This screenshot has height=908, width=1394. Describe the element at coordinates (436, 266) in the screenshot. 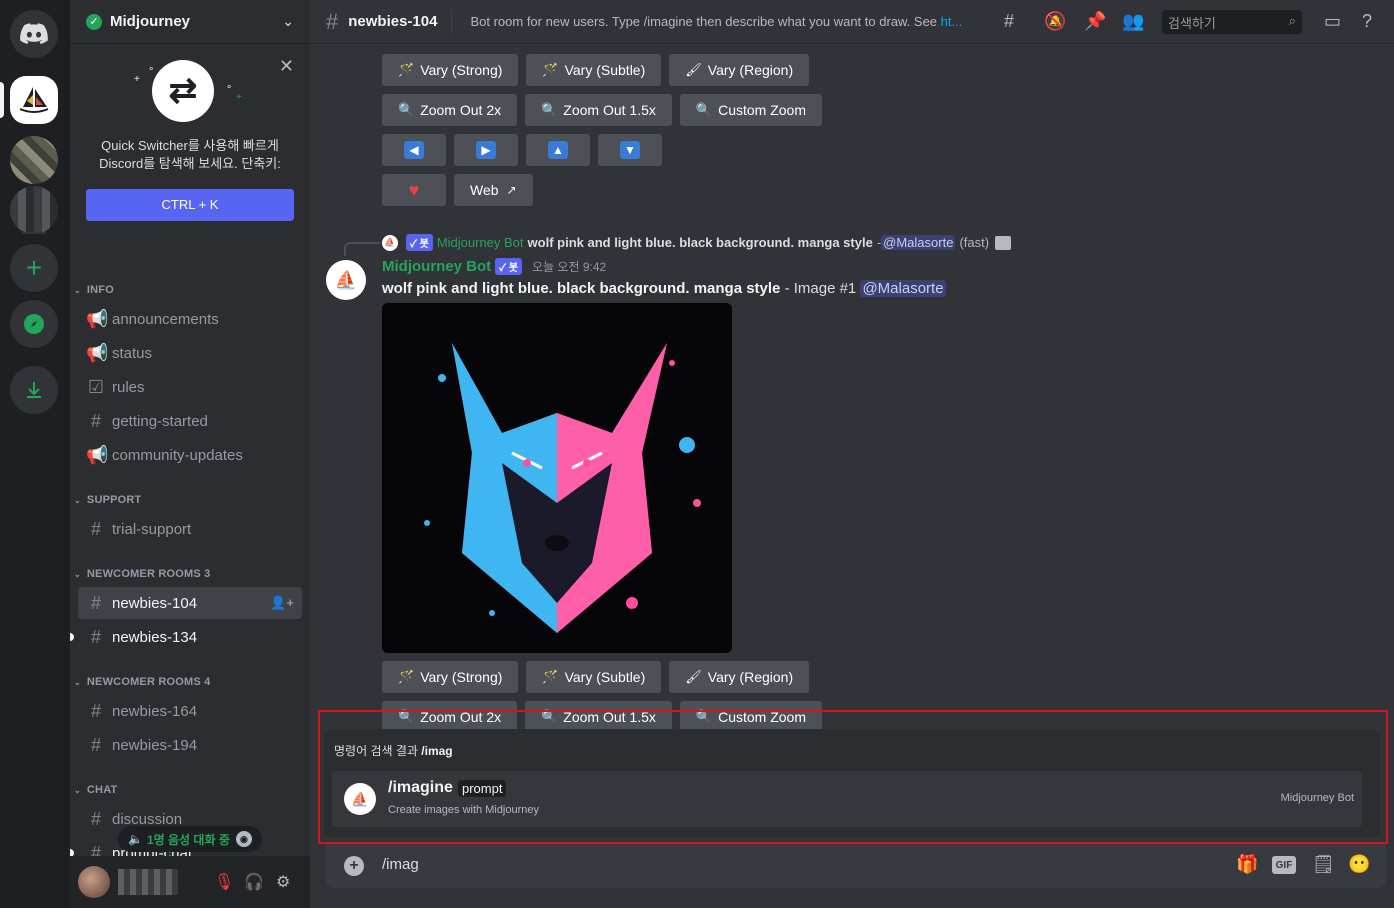

I see `message-author: Midjourney Bot` at that location.